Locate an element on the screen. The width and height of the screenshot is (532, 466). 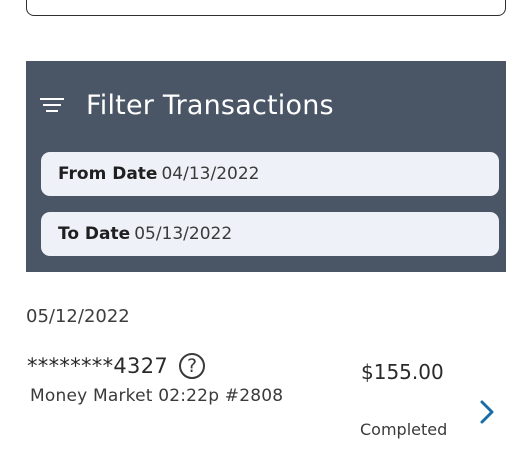
to-date-field: To Date 05/13/2022 is located at coordinates (270, 234).